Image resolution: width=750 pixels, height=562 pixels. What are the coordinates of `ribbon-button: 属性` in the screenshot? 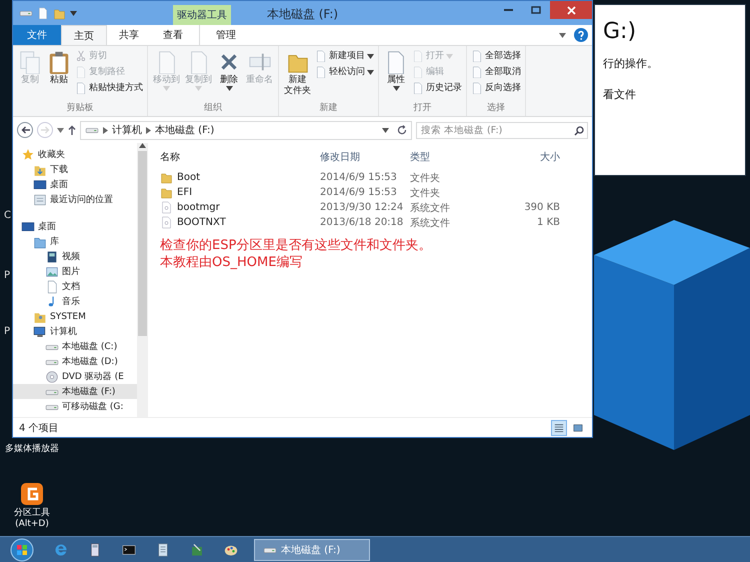 It's located at (396, 70).